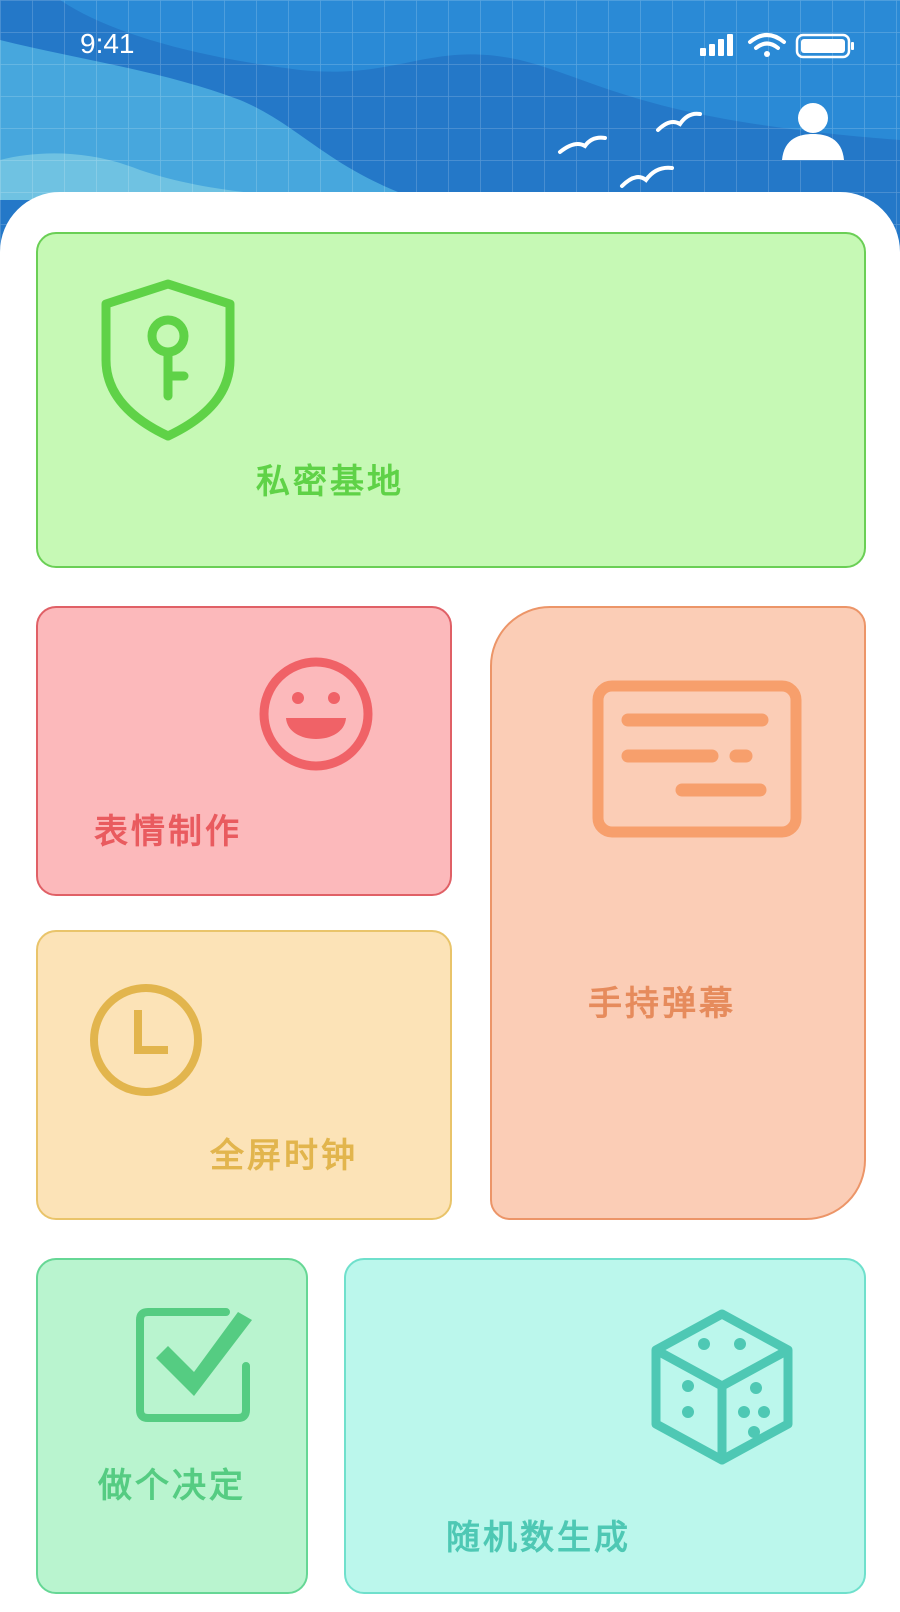 This screenshot has width=900, height=1612. What do you see at coordinates (146, 1040) in the screenshot?
I see `clock-icon` at bounding box center [146, 1040].